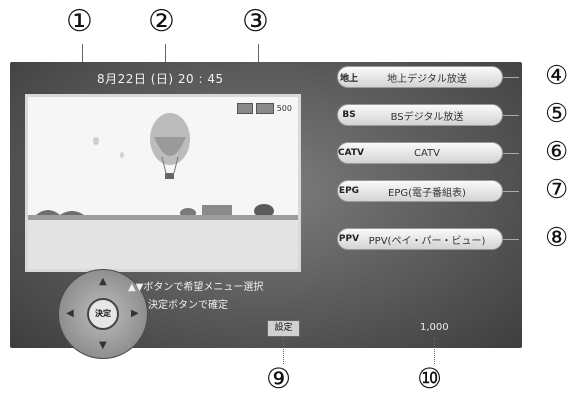  I want to click on ok-button: 決定, so click(103, 314).